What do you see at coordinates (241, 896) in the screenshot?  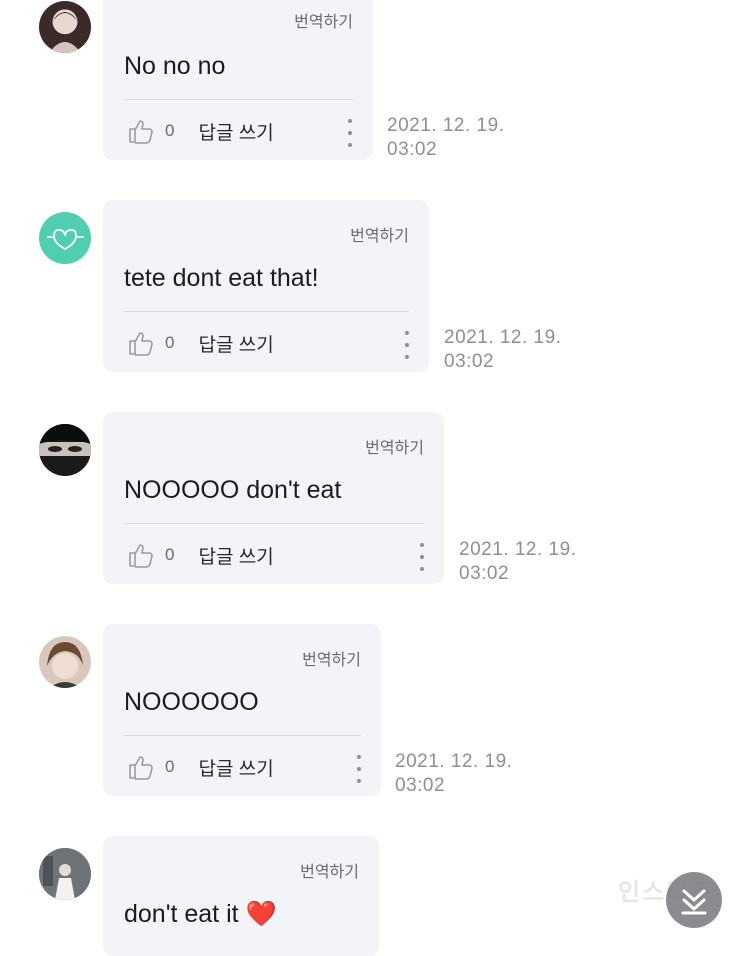 I see `comment-bubble: 번역하기 don't eat it ❤️` at bounding box center [241, 896].